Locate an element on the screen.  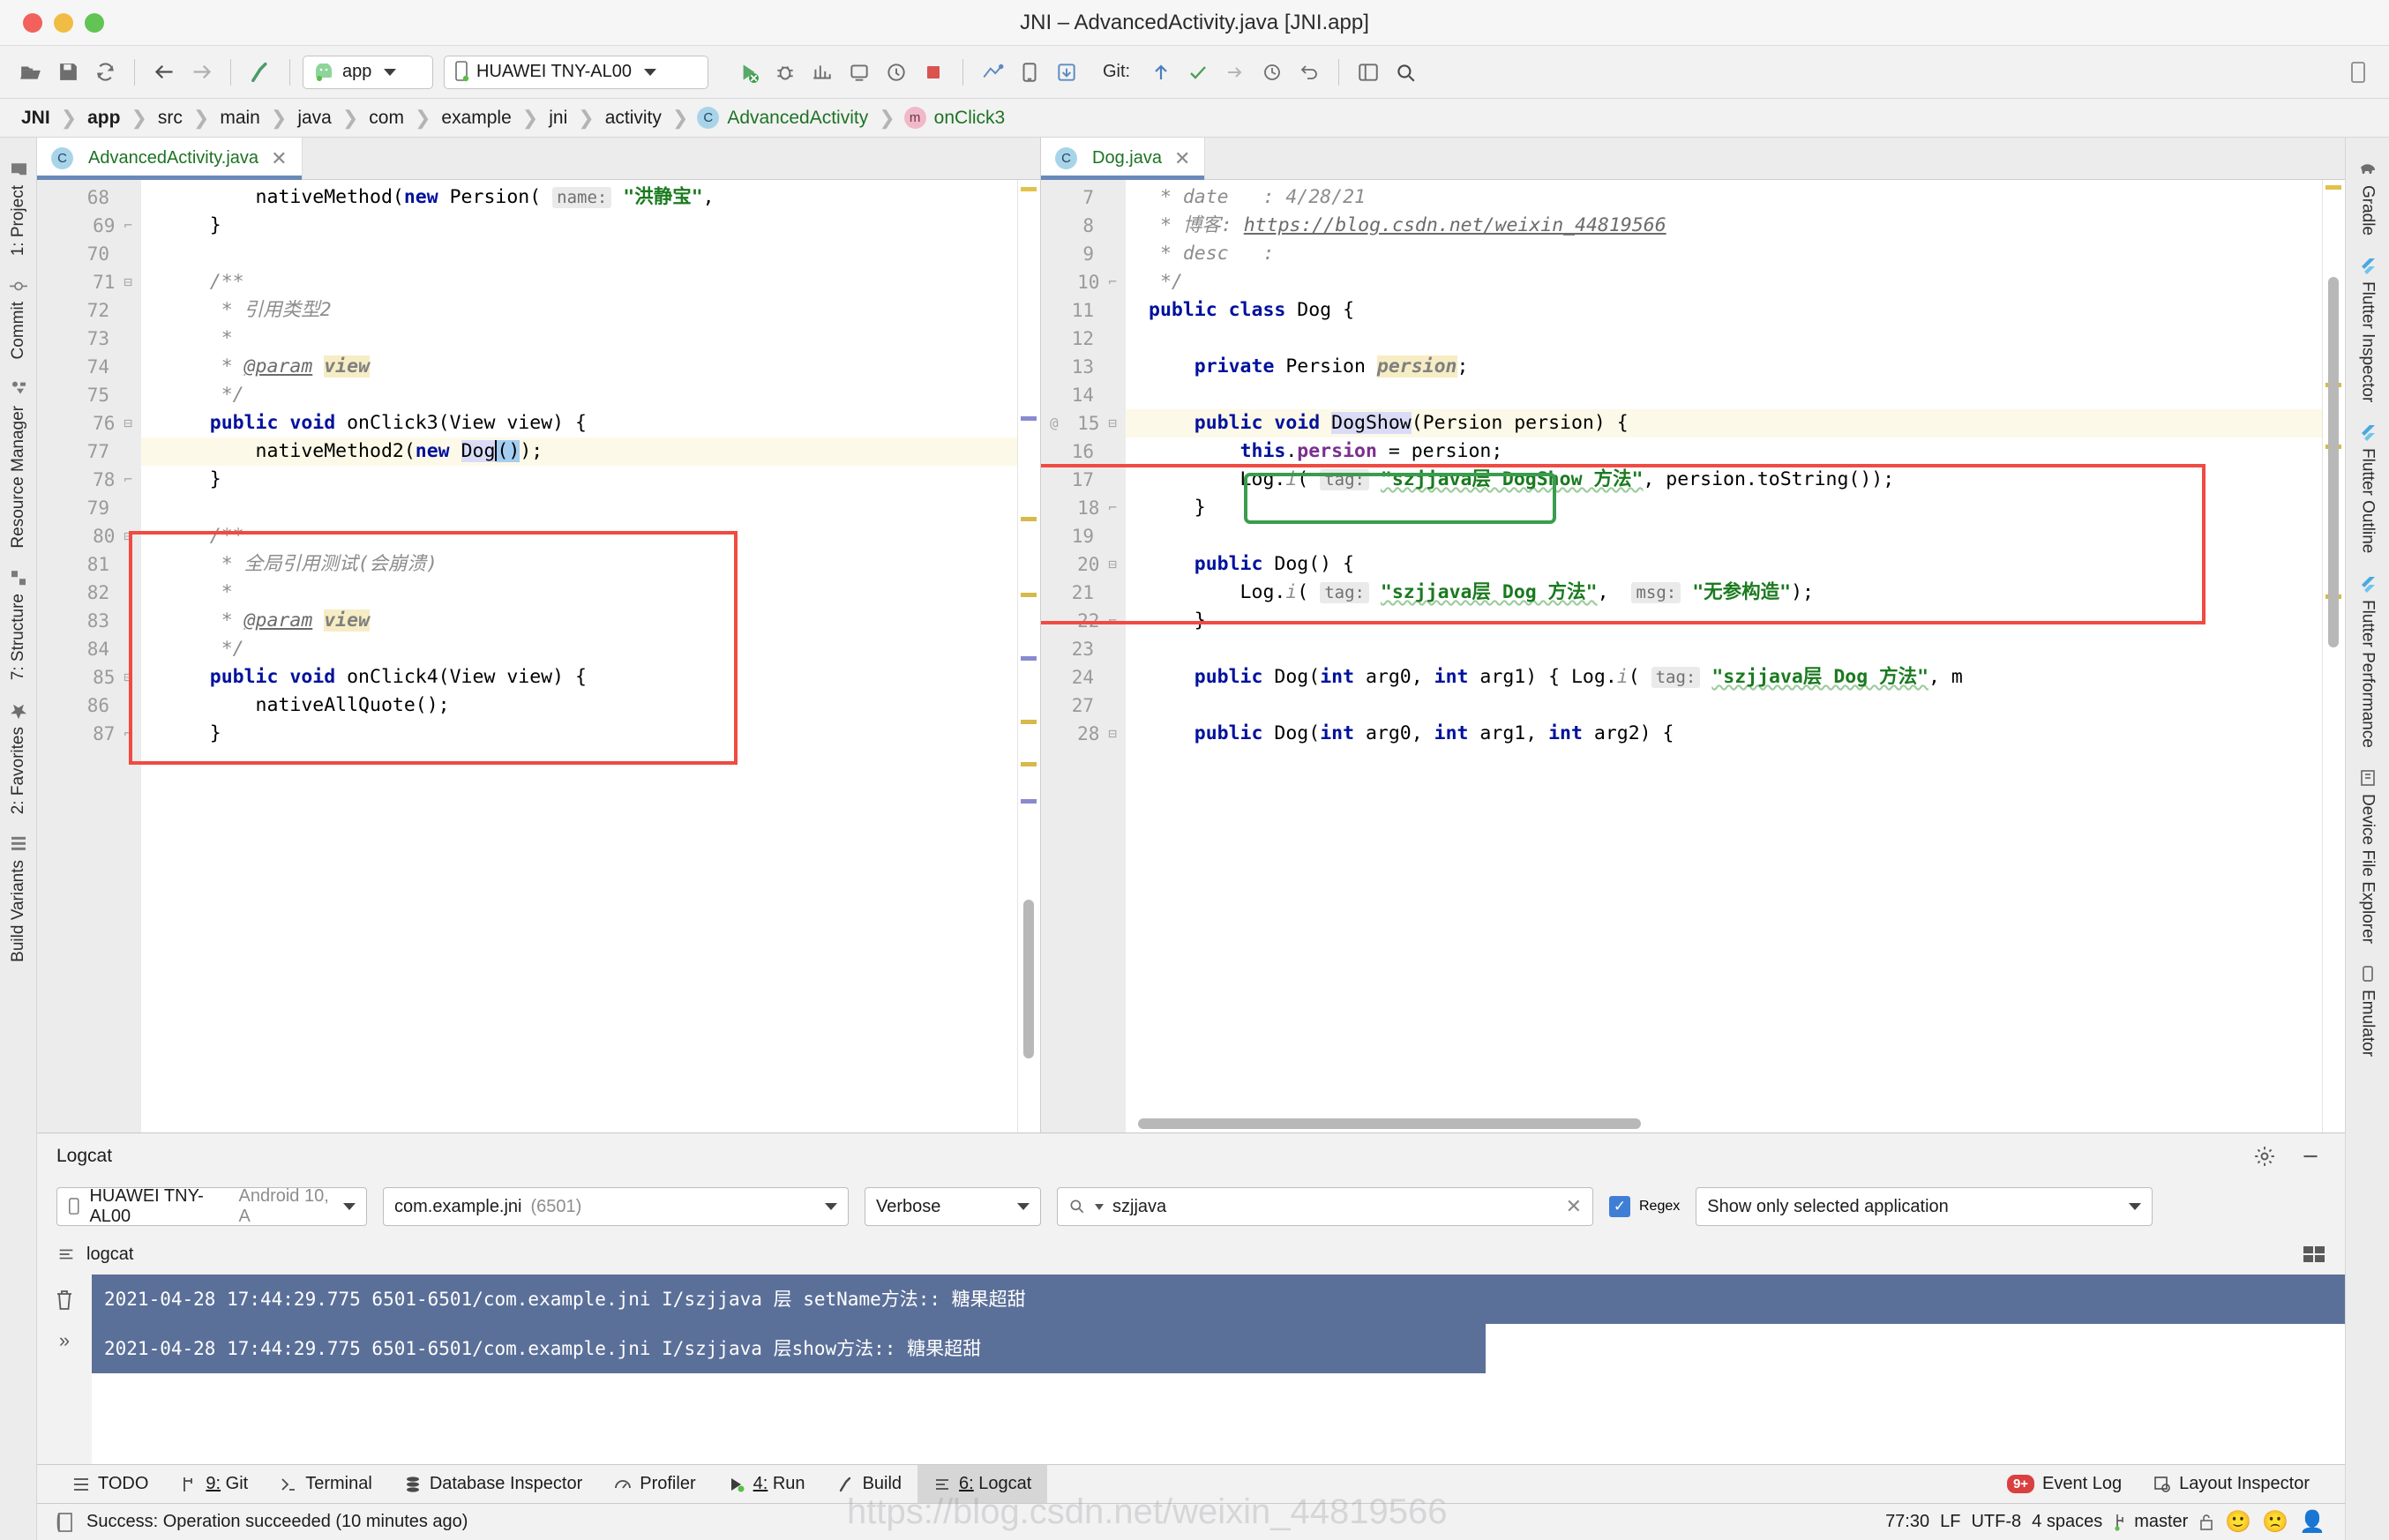
debug-icon is located at coordinates (785, 72).